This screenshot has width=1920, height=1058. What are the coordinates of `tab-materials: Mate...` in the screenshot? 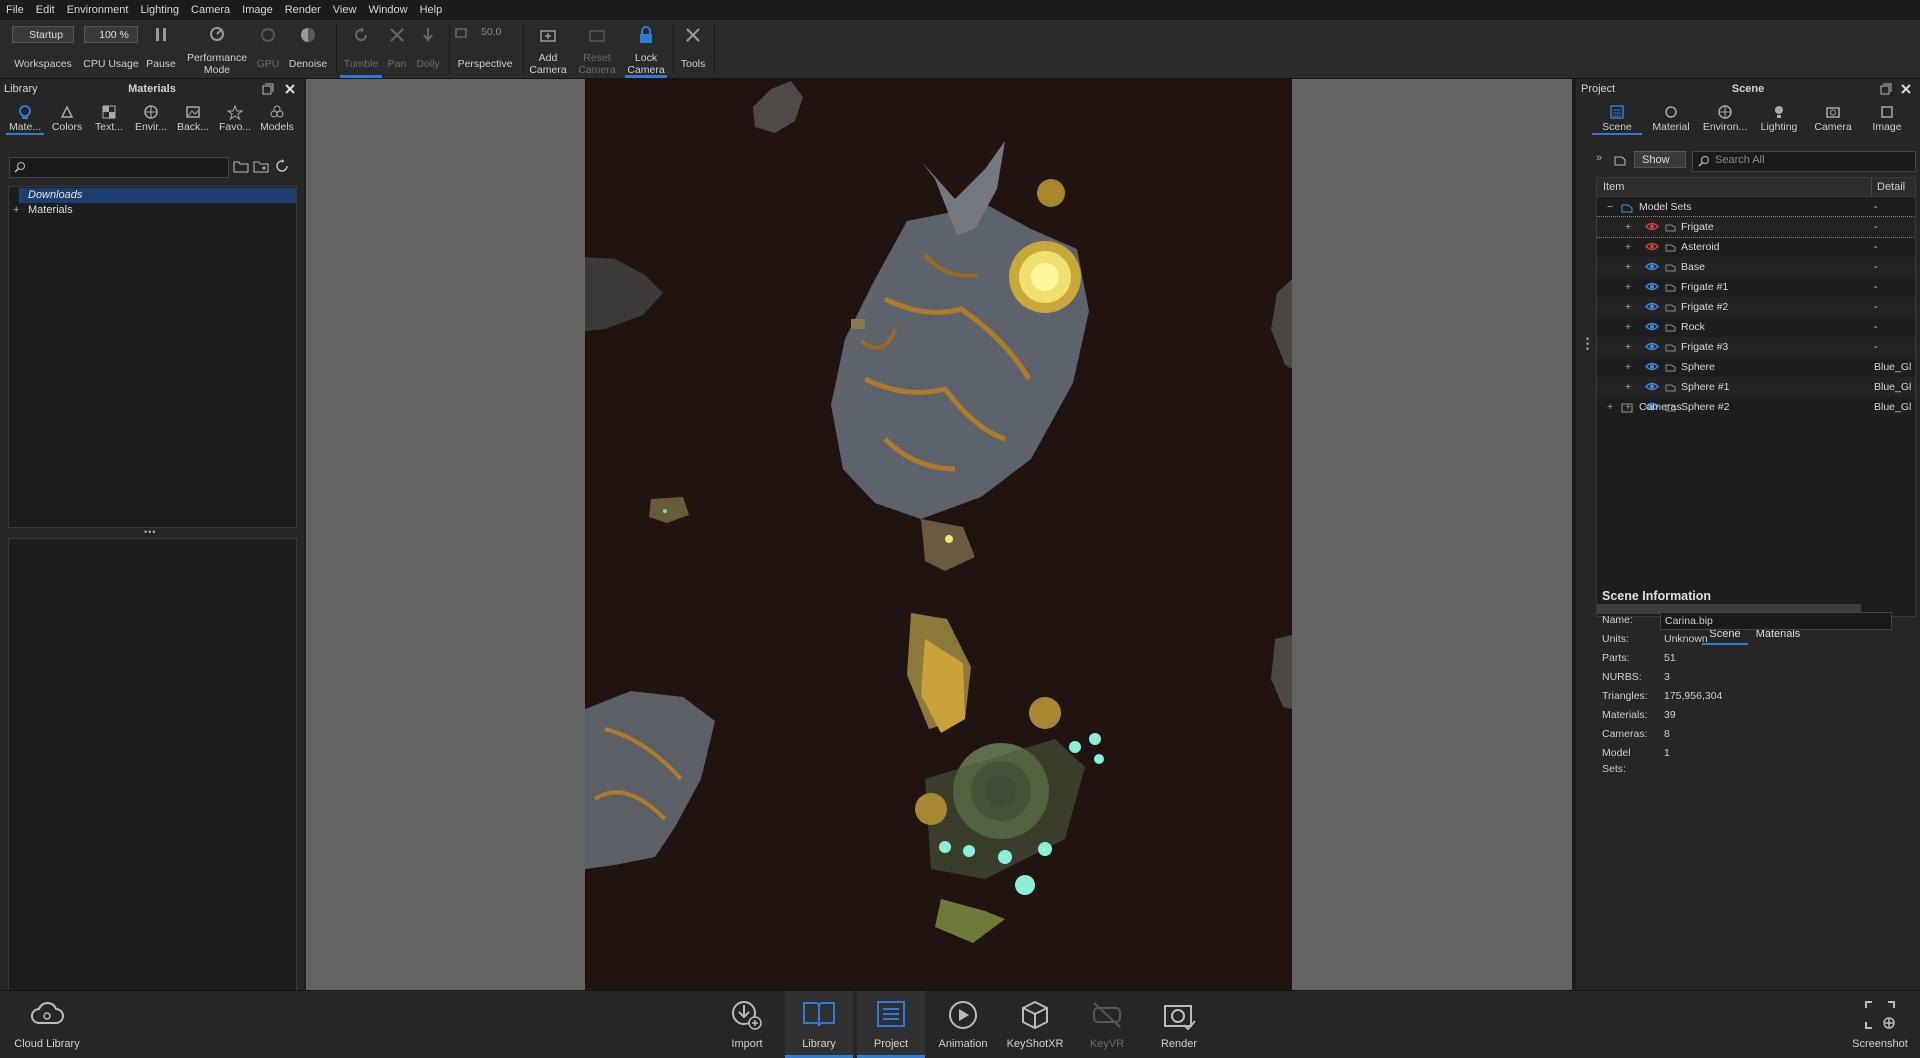 It's located at (25, 118).